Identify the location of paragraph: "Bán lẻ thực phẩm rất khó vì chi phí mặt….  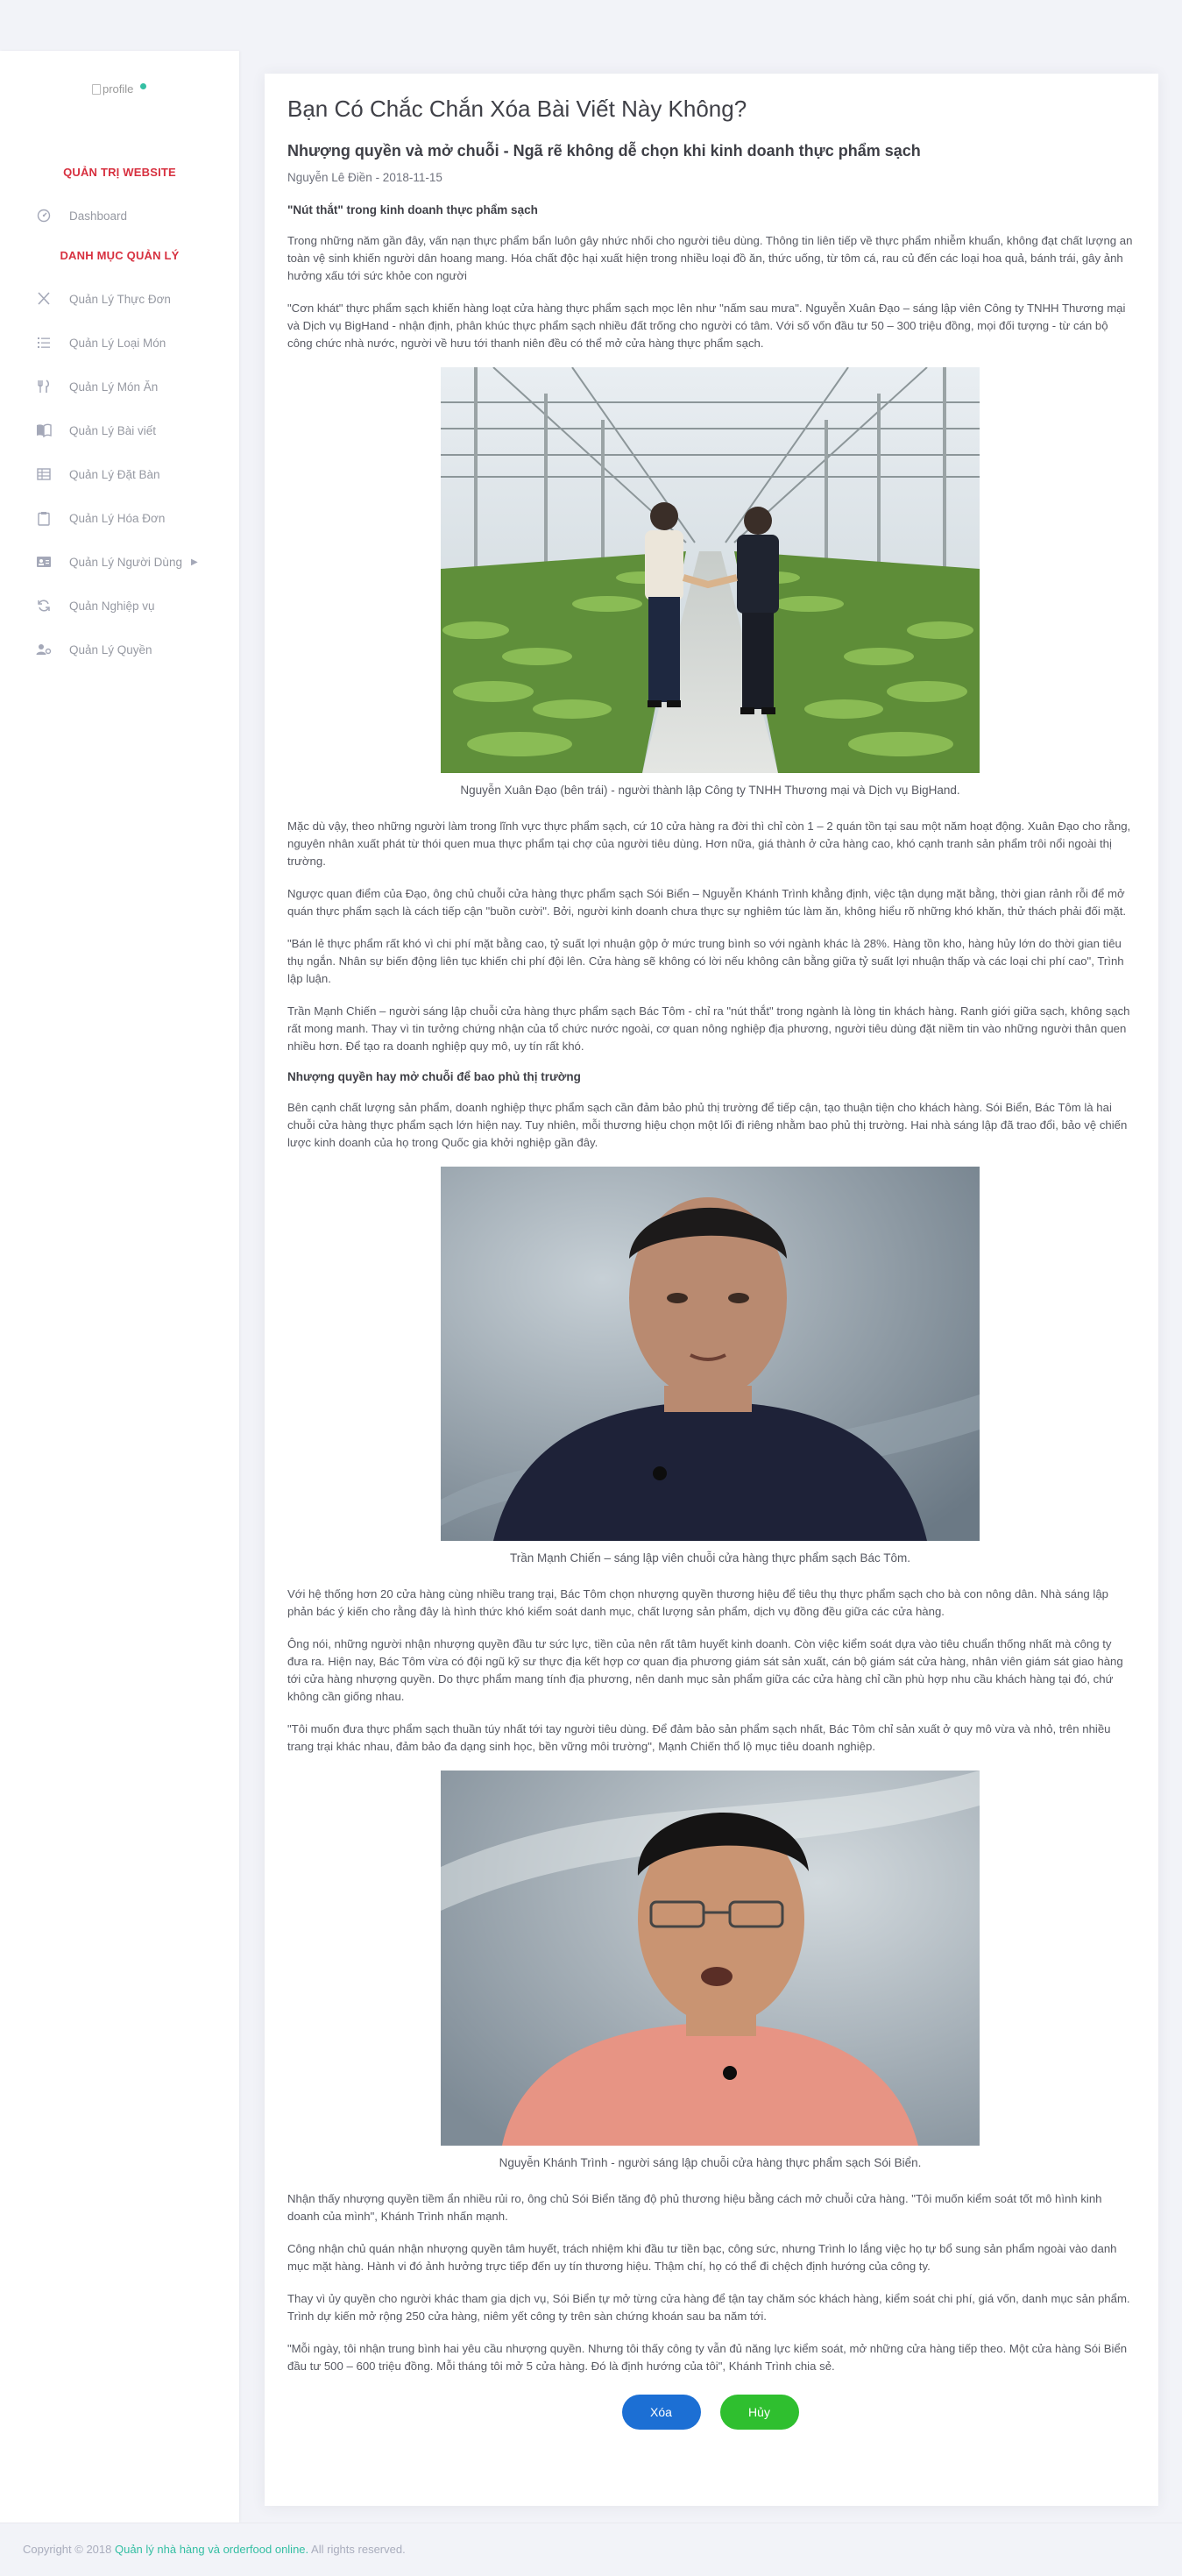
(705, 961).